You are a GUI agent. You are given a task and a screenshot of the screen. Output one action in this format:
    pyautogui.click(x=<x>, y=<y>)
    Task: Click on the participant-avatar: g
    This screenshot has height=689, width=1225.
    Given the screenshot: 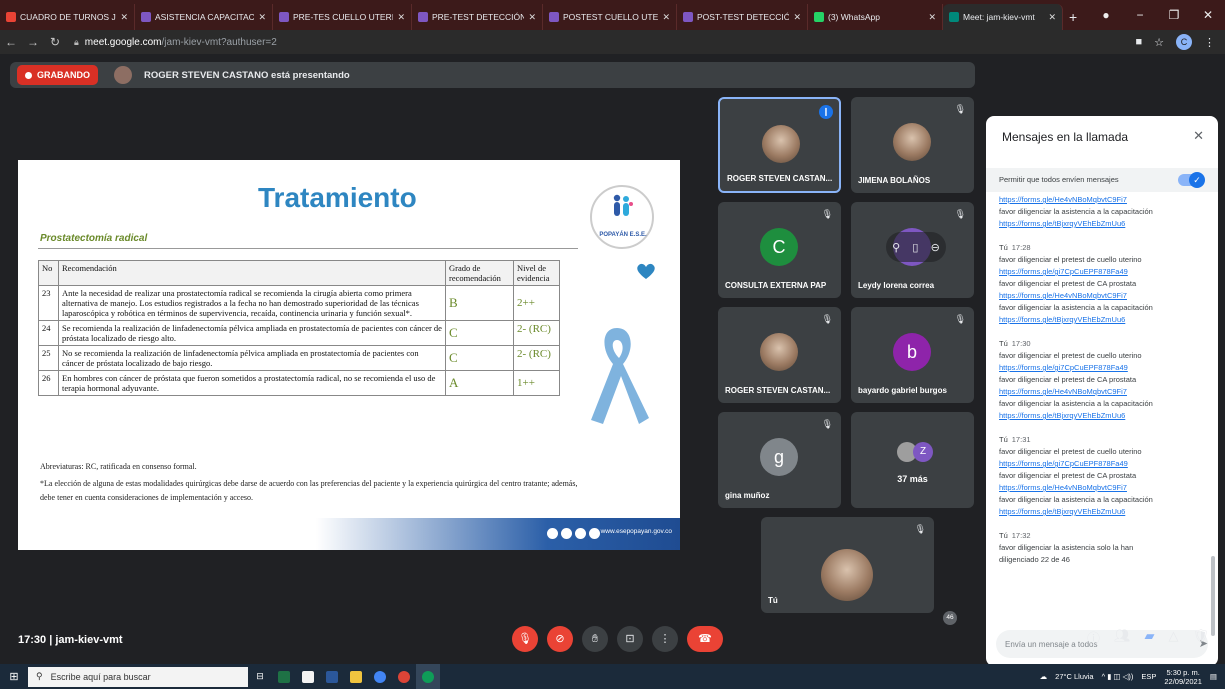 What is the action you would take?
    pyautogui.click(x=779, y=457)
    